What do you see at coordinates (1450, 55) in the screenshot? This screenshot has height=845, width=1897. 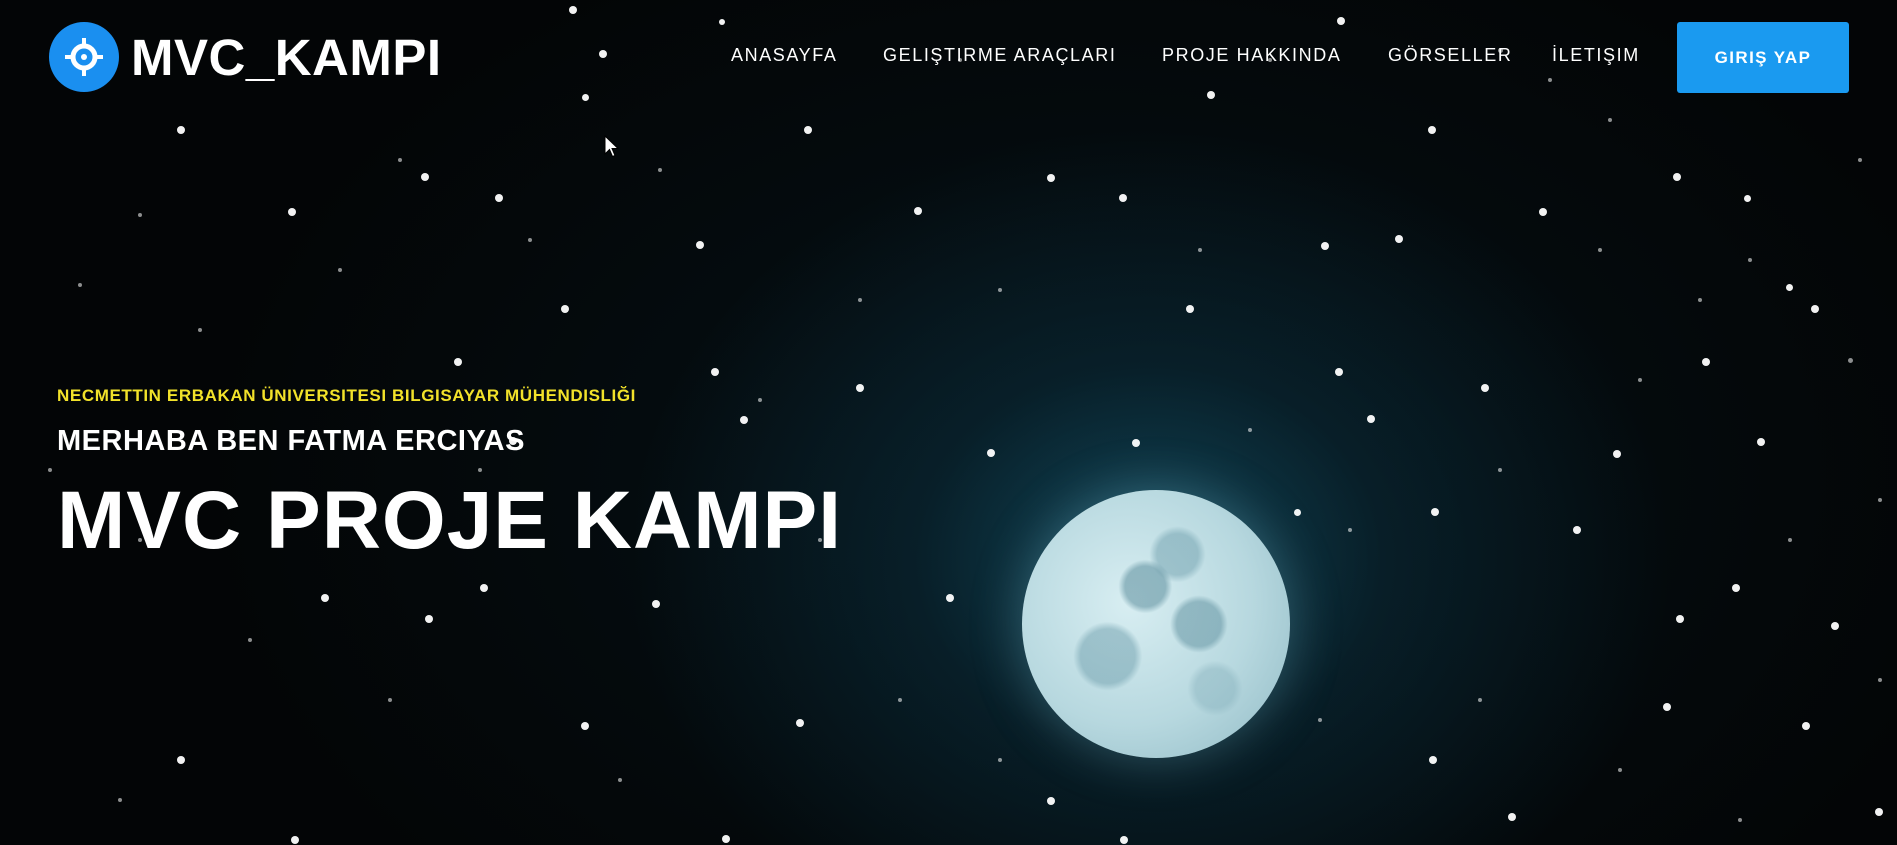 I see `nav-link-gallery: GÖRSELLER` at bounding box center [1450, 55].